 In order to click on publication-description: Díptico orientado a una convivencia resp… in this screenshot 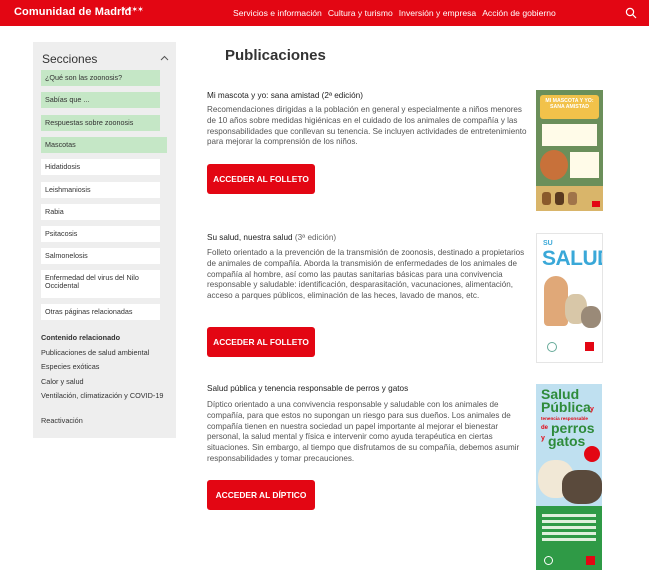, I will do `click(363, 431)`.